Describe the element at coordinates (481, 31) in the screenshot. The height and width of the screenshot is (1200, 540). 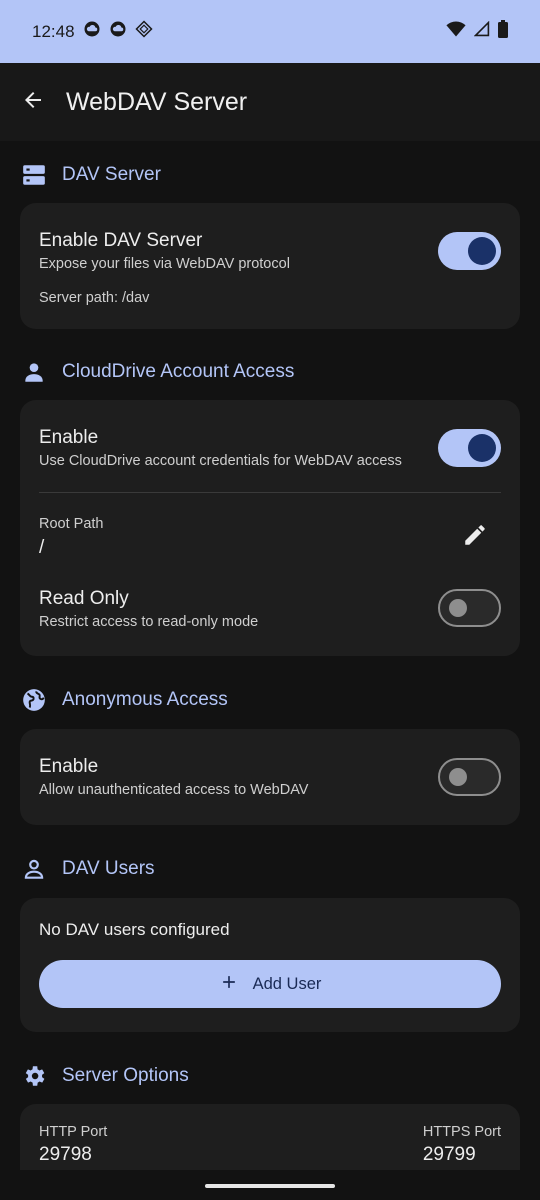
I see `signal-icon` at that location.